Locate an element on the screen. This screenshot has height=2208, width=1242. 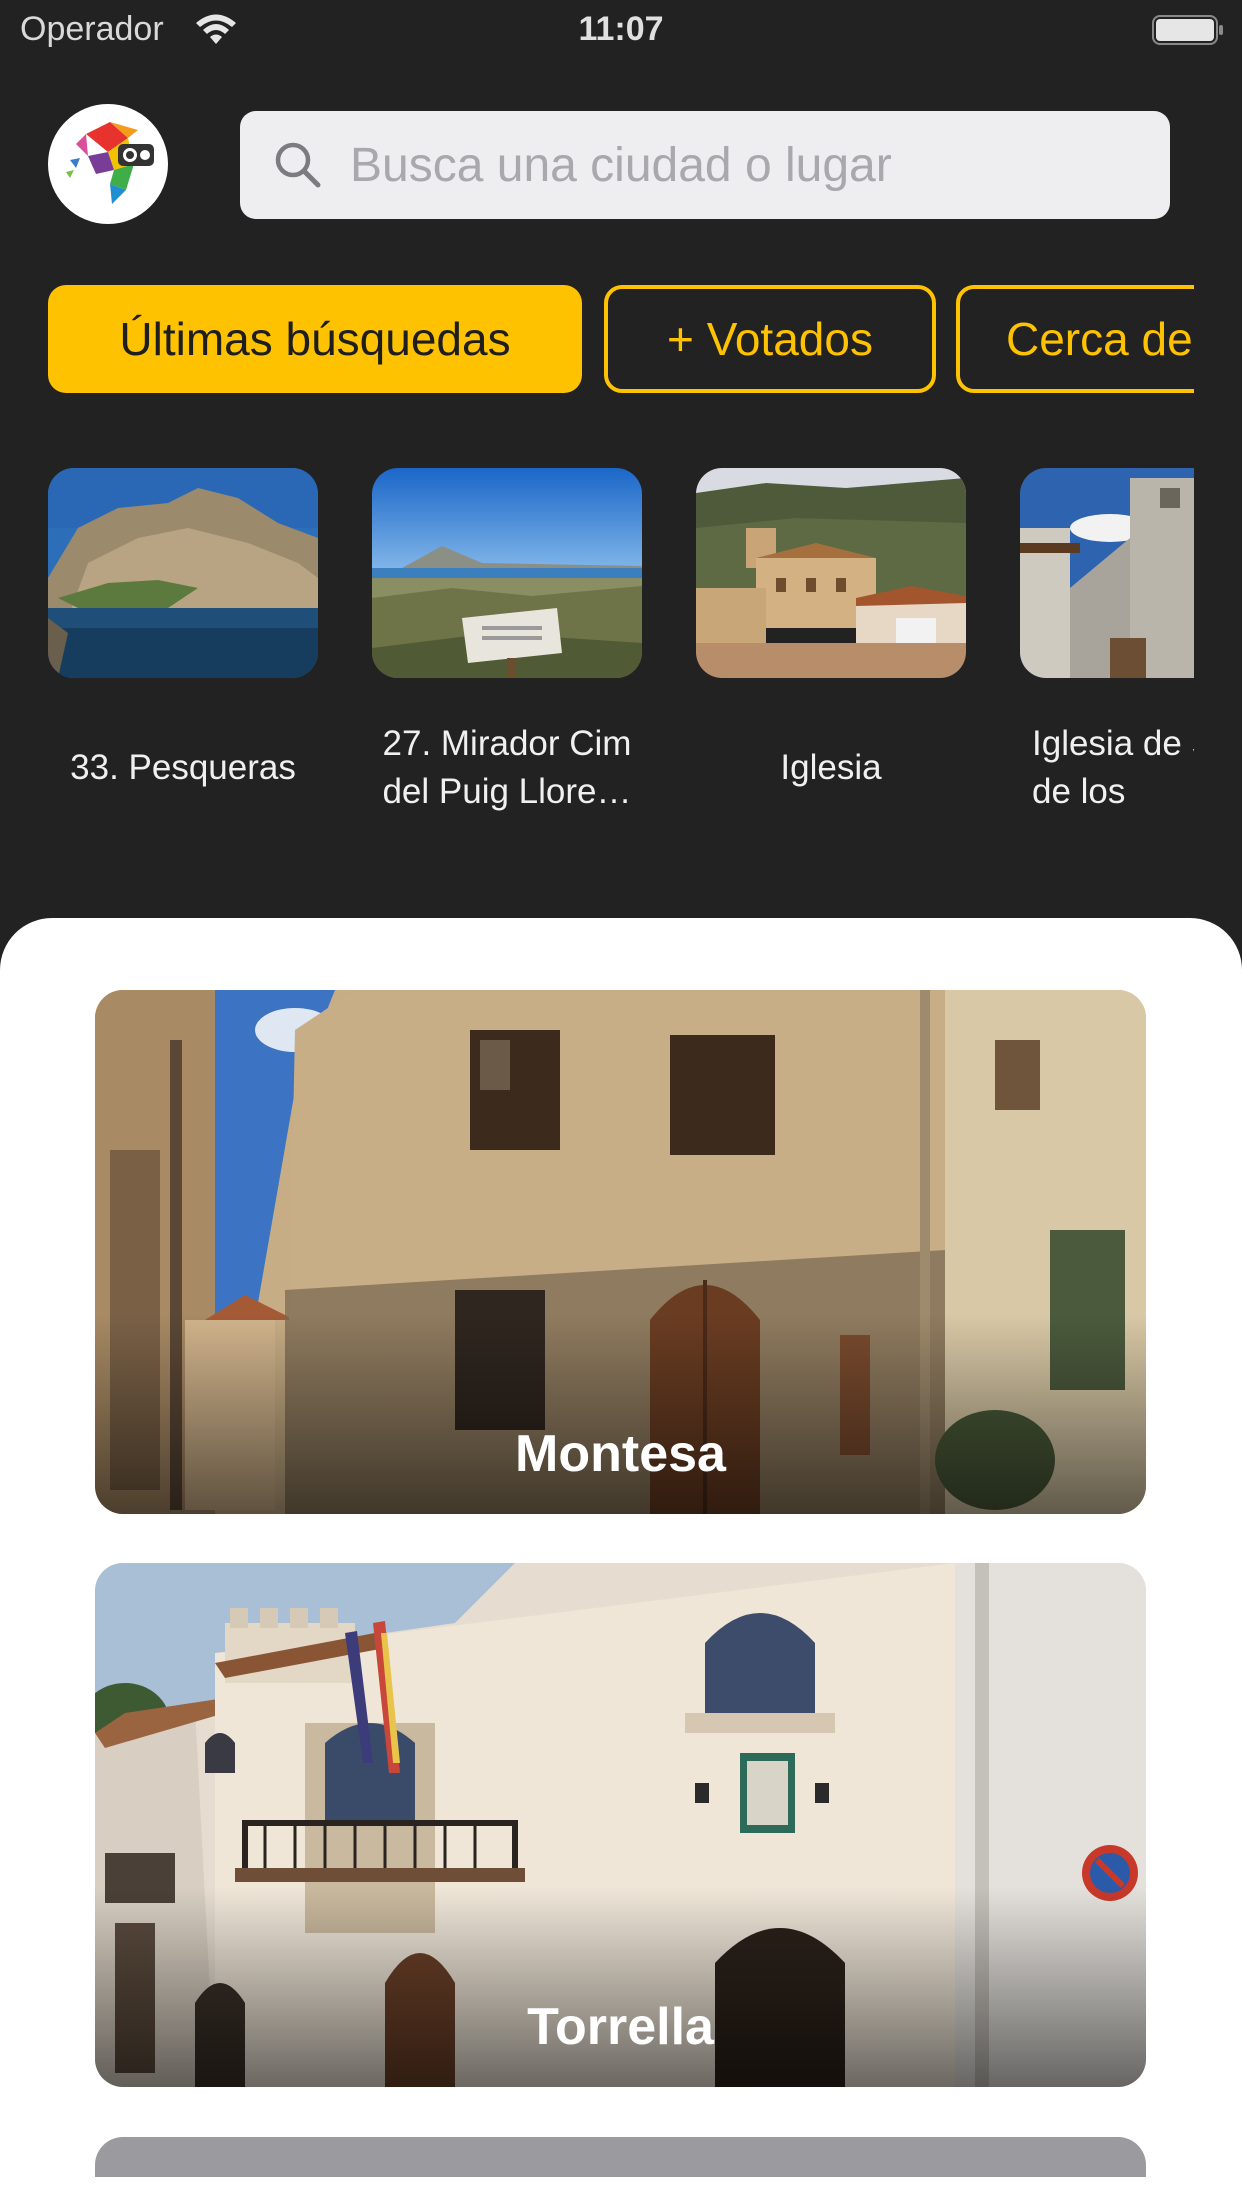
filter-chip-label: Últimas búsquedas is located at coordinates (315, 339).